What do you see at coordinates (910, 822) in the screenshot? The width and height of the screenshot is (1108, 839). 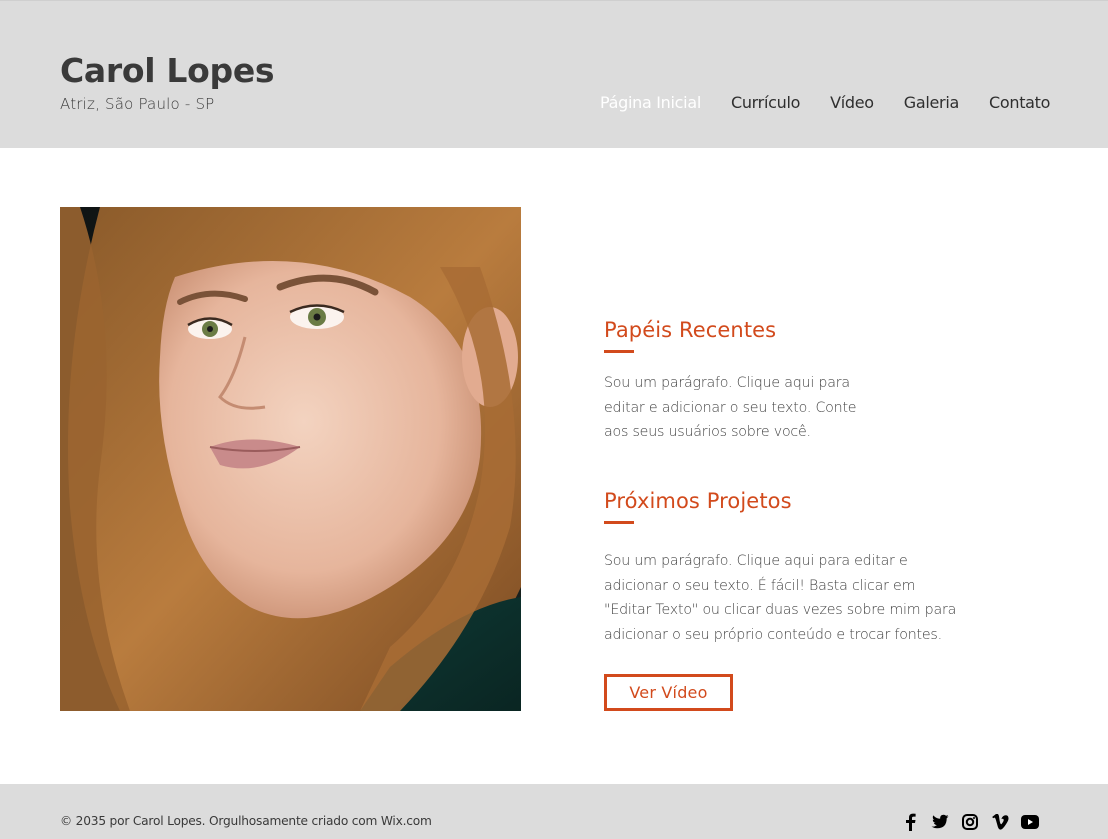 I see `facebook-icon` at bounding box center [910, 822].